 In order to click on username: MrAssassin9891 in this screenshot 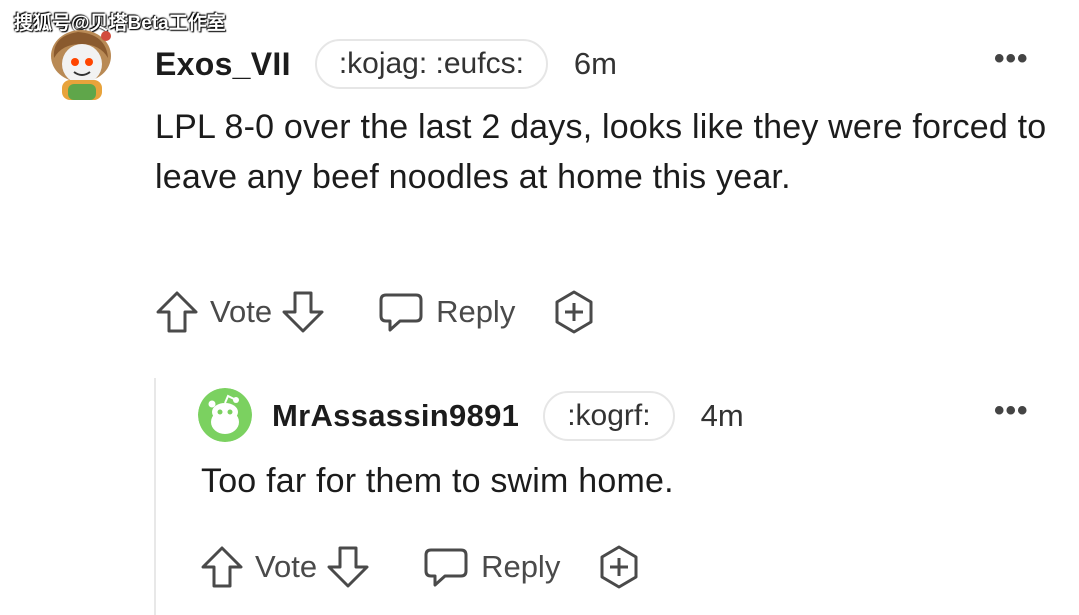, I will do `click(395, 416)`.